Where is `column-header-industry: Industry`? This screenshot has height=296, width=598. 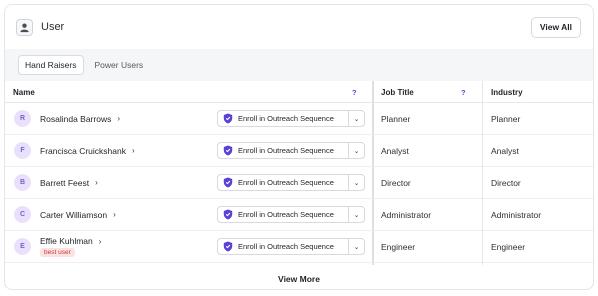
column-header-industry: Industry is located at coordinates (507, 92).